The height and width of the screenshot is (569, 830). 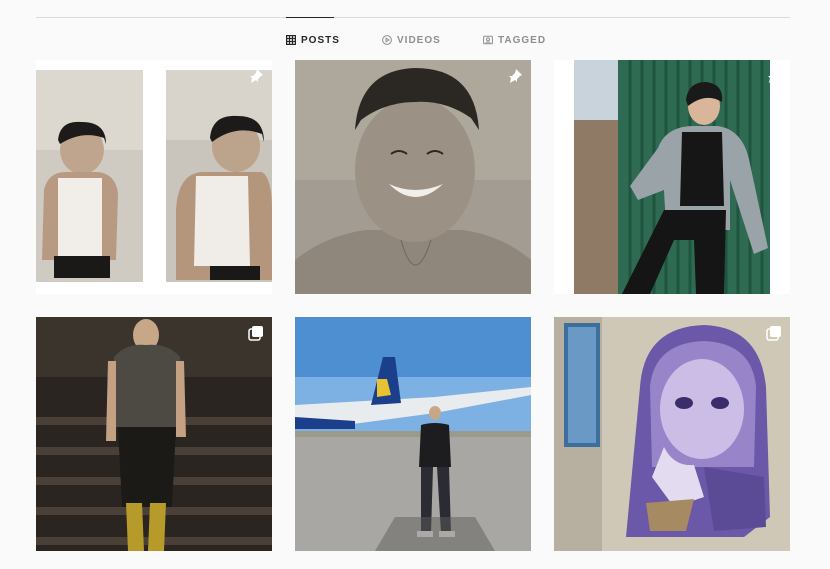 I want to click on tab-tagged: TAGGED, so click(x=514, y=40).